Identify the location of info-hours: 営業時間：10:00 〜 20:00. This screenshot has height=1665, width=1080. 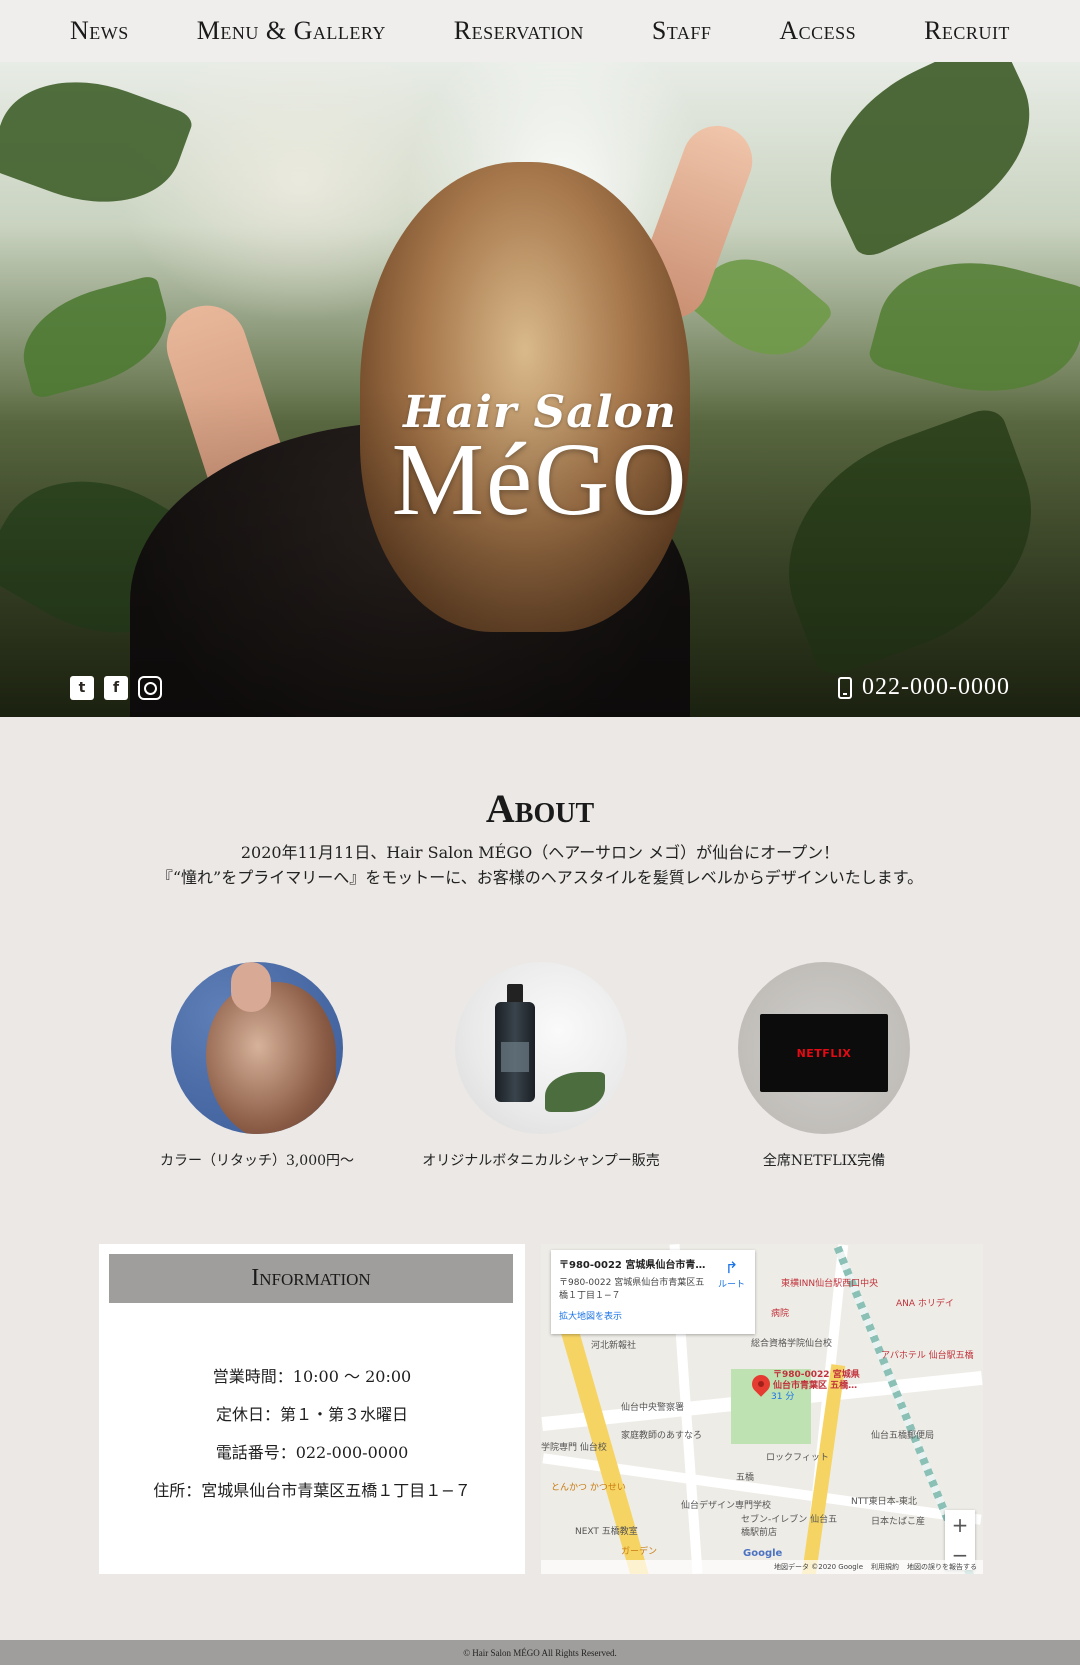
(312, 1376).